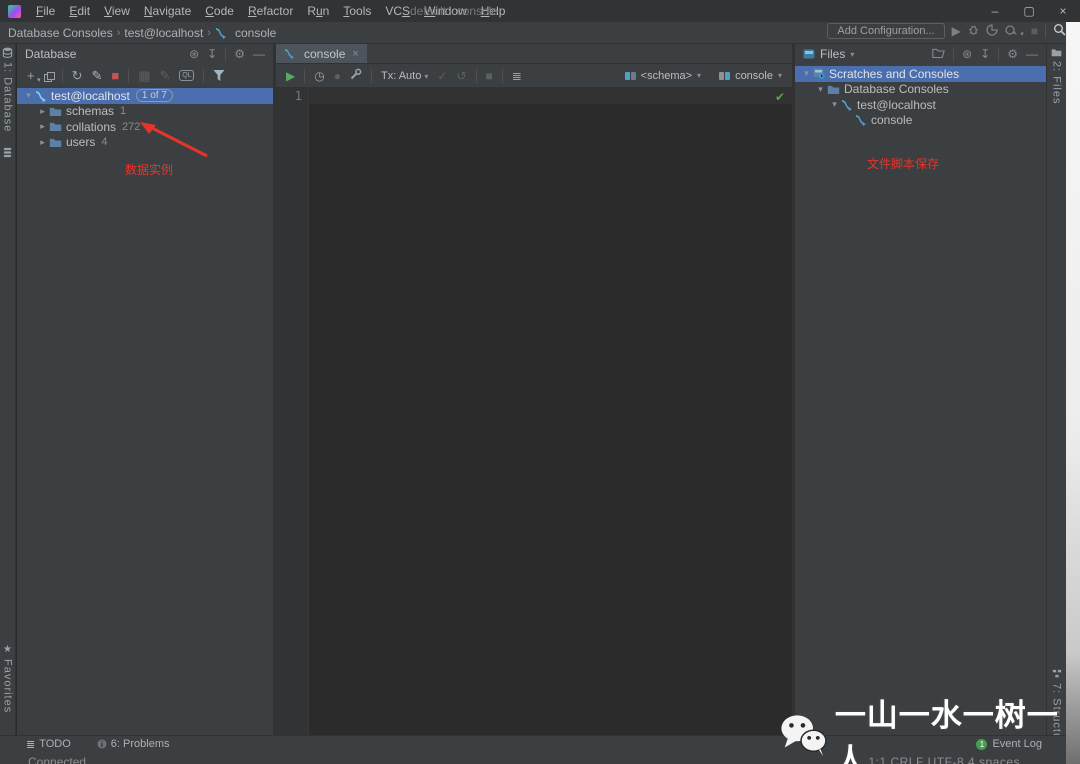  What do you see at coordinates (57, 759) in the screenshot?
I see `status-message: Connected` at bounding box center [57, 759].